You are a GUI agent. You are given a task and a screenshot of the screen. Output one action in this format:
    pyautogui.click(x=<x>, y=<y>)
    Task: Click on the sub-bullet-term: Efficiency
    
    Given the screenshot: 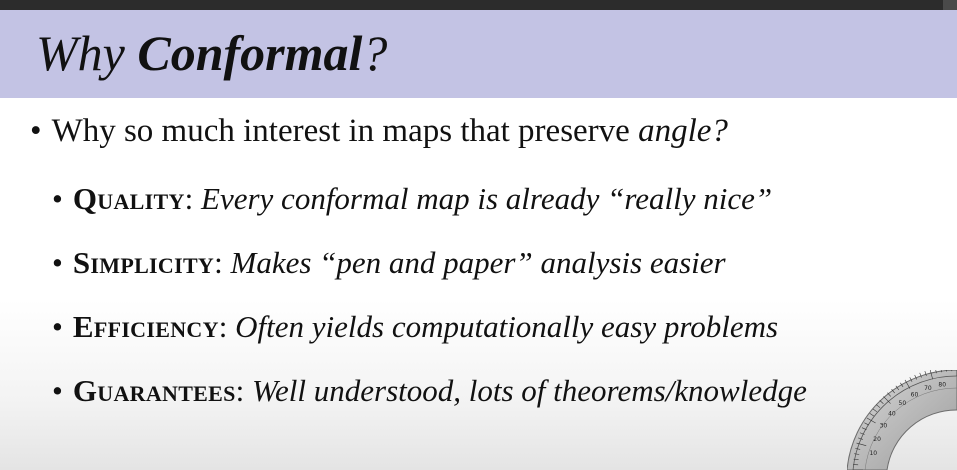 What is the action you would take?
    pyautogui.click(x=145, y=326)
    